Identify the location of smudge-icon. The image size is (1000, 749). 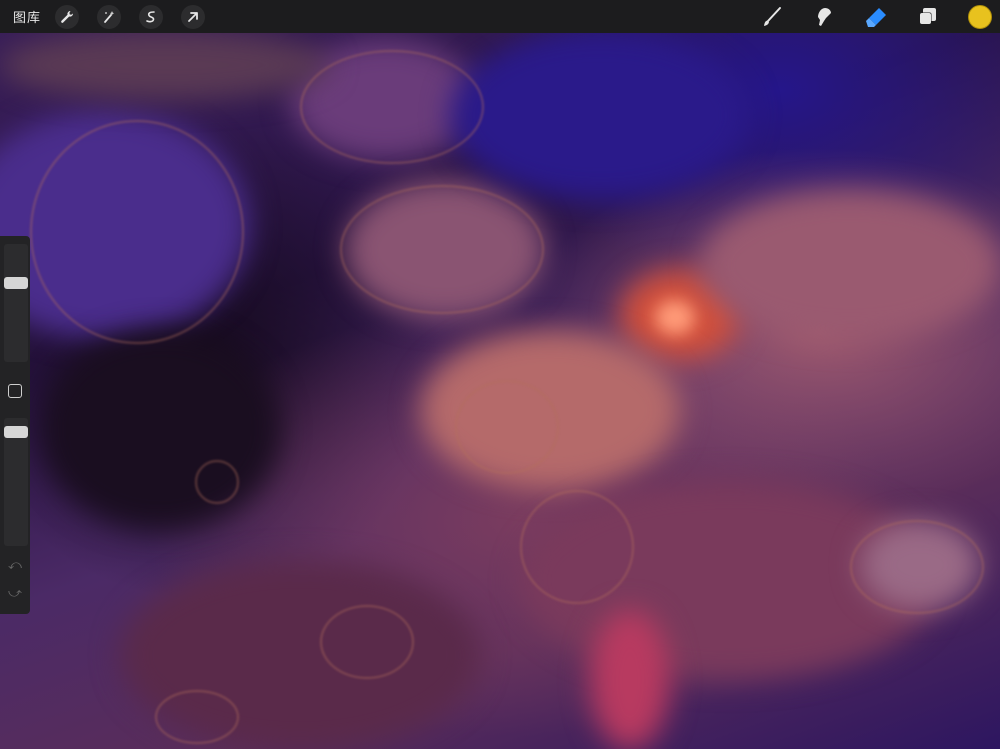
(824, 16).